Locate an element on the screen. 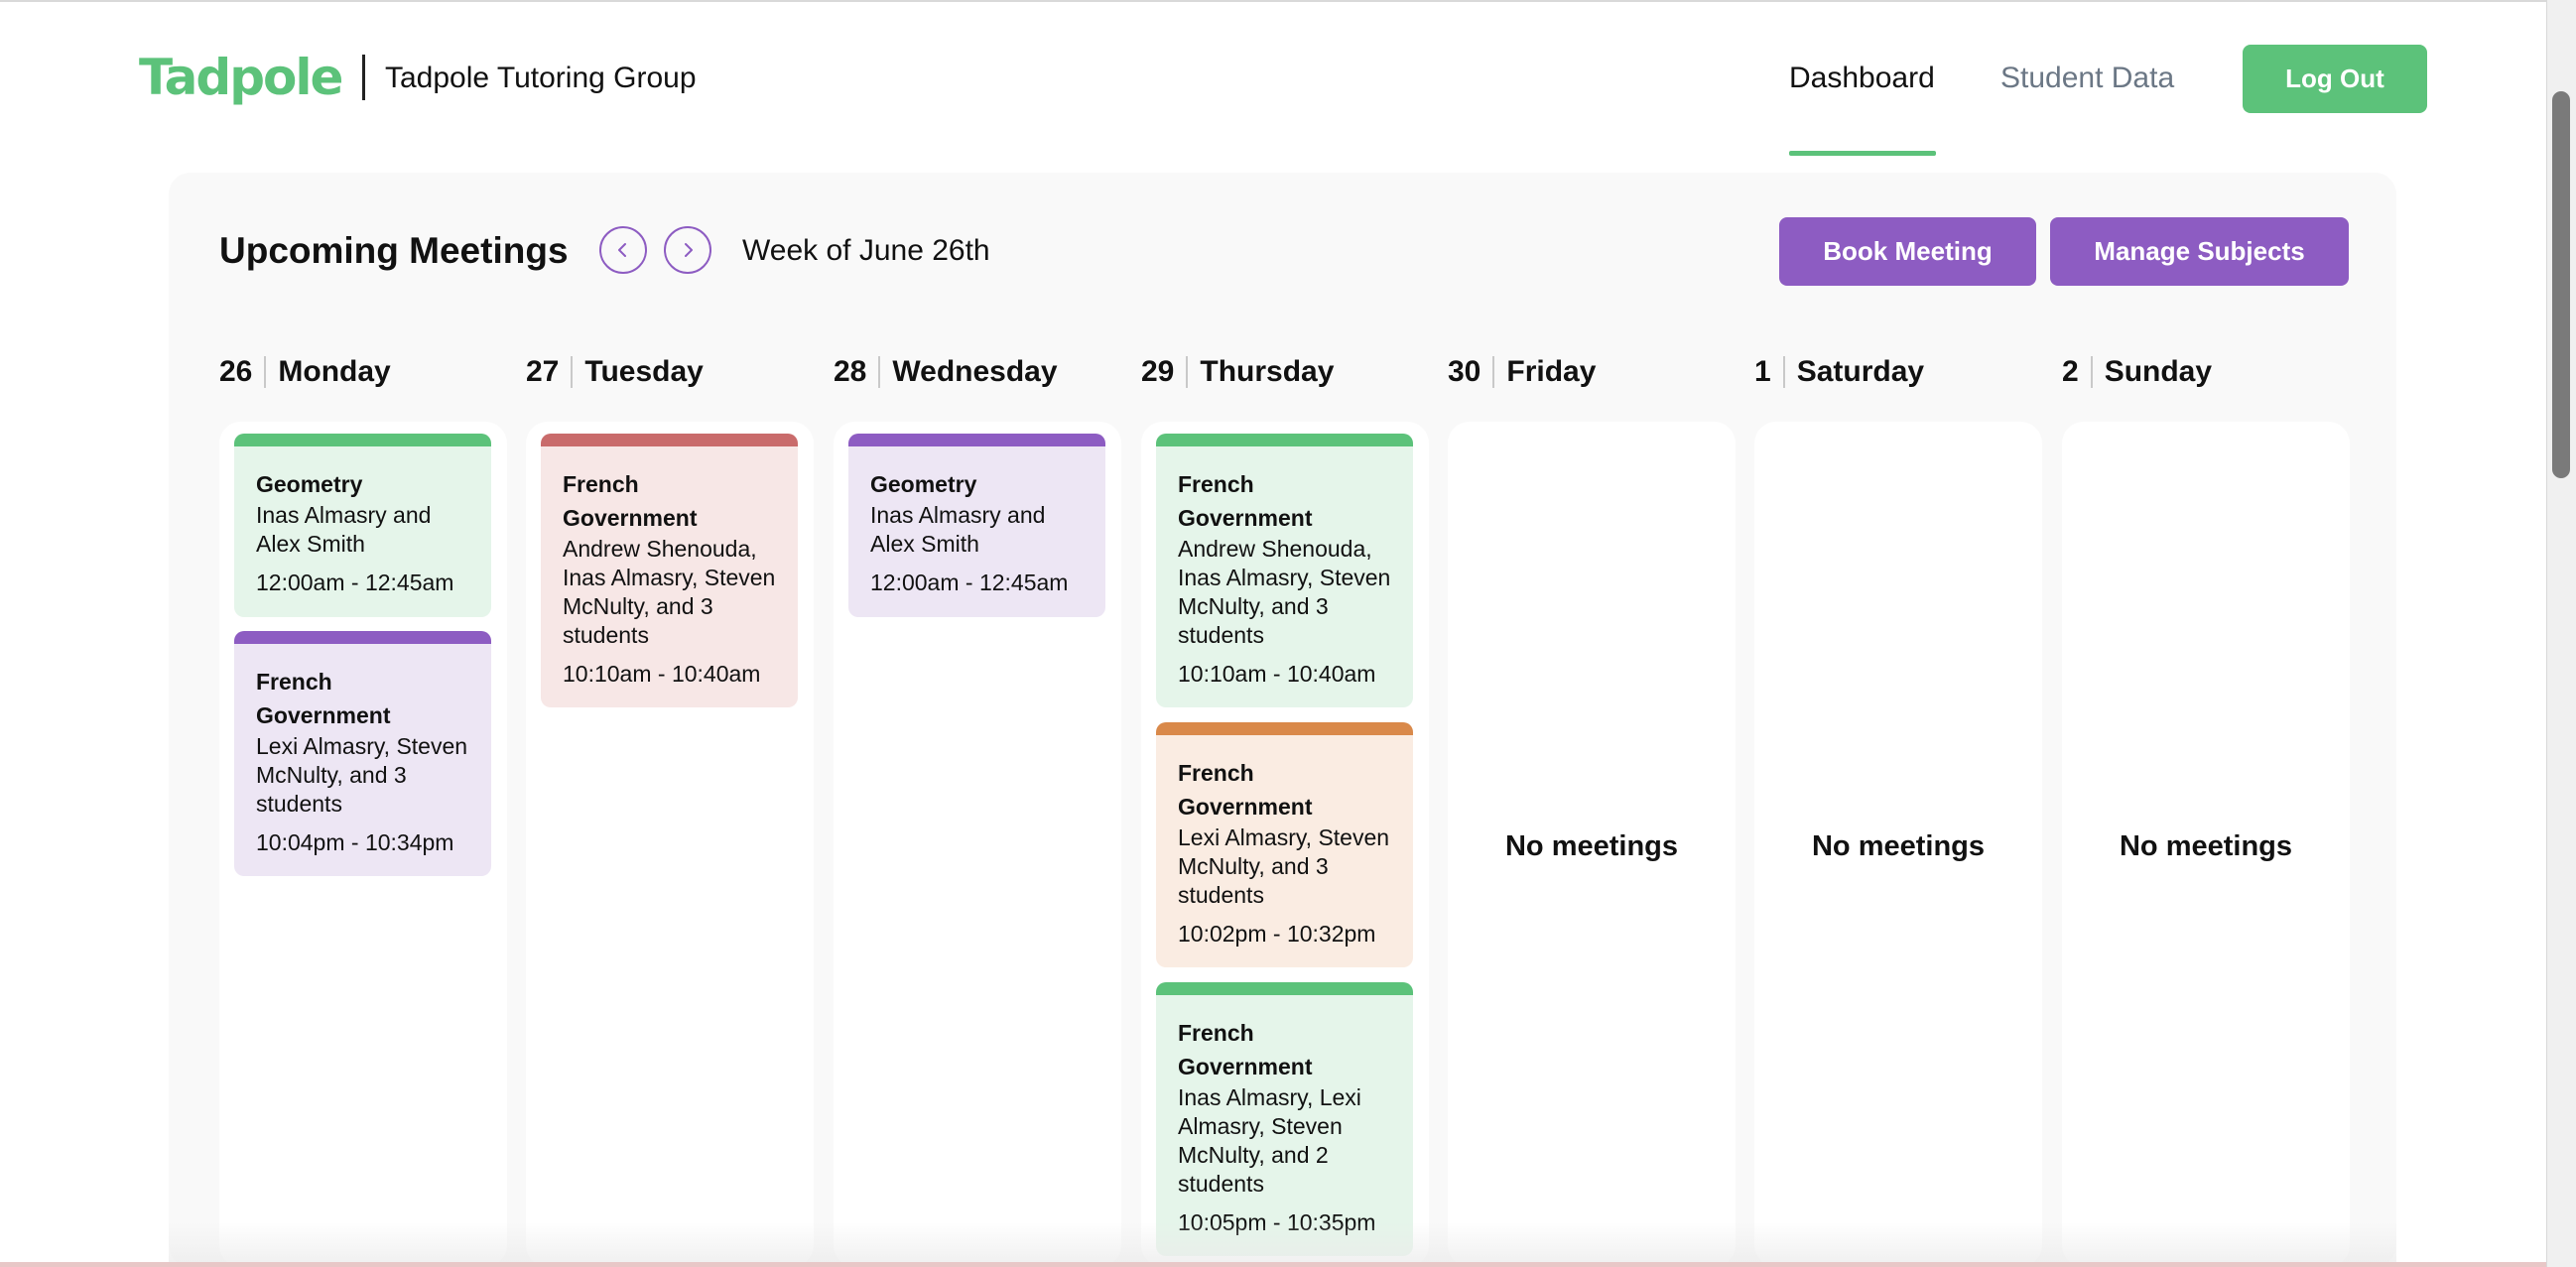  page-title: Upcoming Meetings is located at coordinates (394, 251).